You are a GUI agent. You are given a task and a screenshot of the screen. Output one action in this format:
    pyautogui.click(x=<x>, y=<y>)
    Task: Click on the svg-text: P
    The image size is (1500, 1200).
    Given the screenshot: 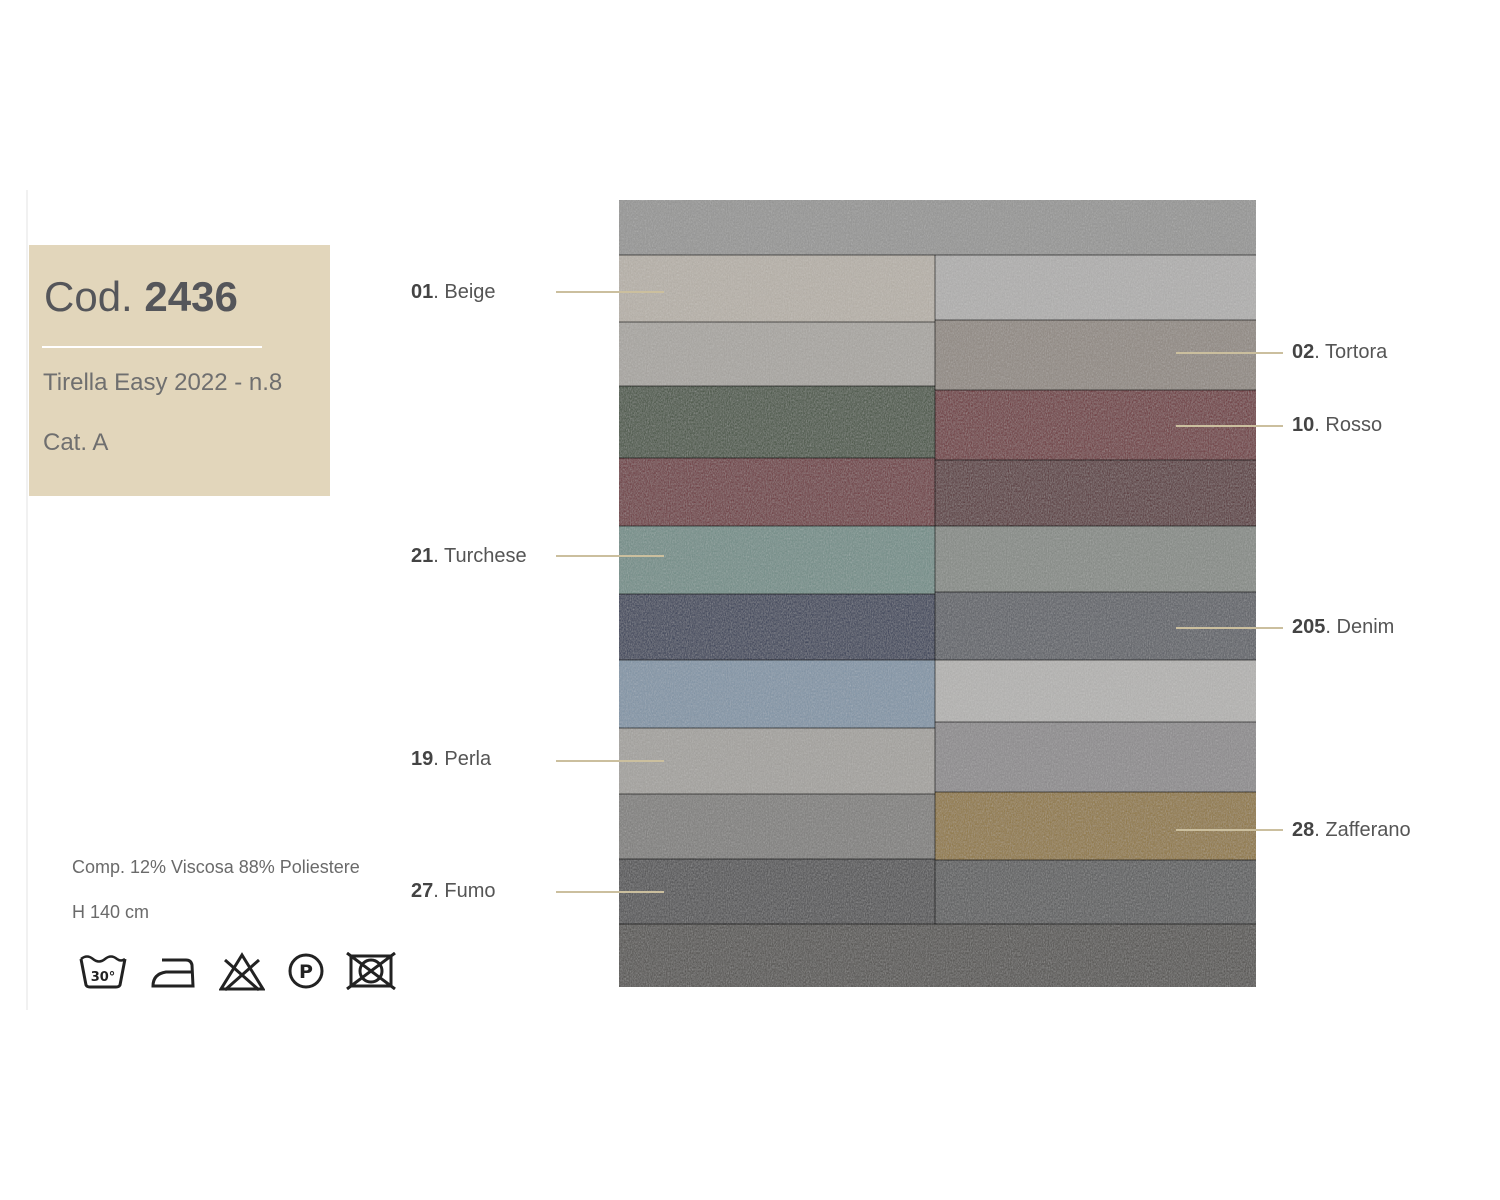 What is the action you would take?
    pyautogui.click(x=306, y=972)
    